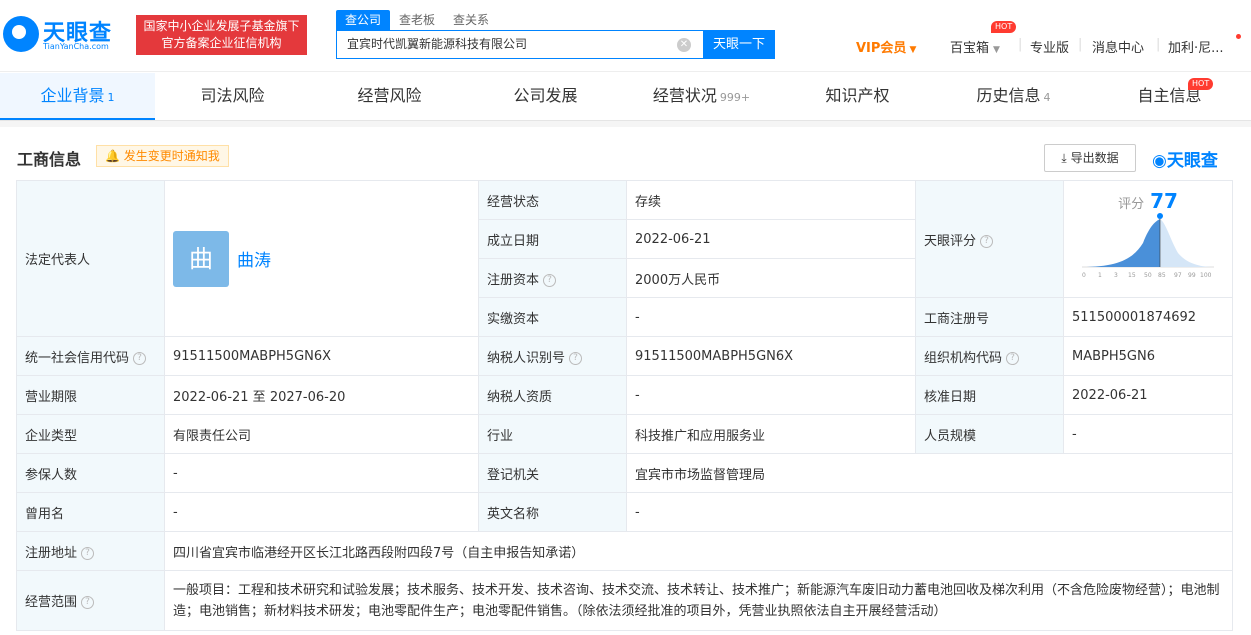 Image resolution: width=1251 pixels, height=635 pixels. What do you see at coordinates (112, 156) in the screenshot?
I see `bell-icon: 🔔` at bounding box center [112, 156].